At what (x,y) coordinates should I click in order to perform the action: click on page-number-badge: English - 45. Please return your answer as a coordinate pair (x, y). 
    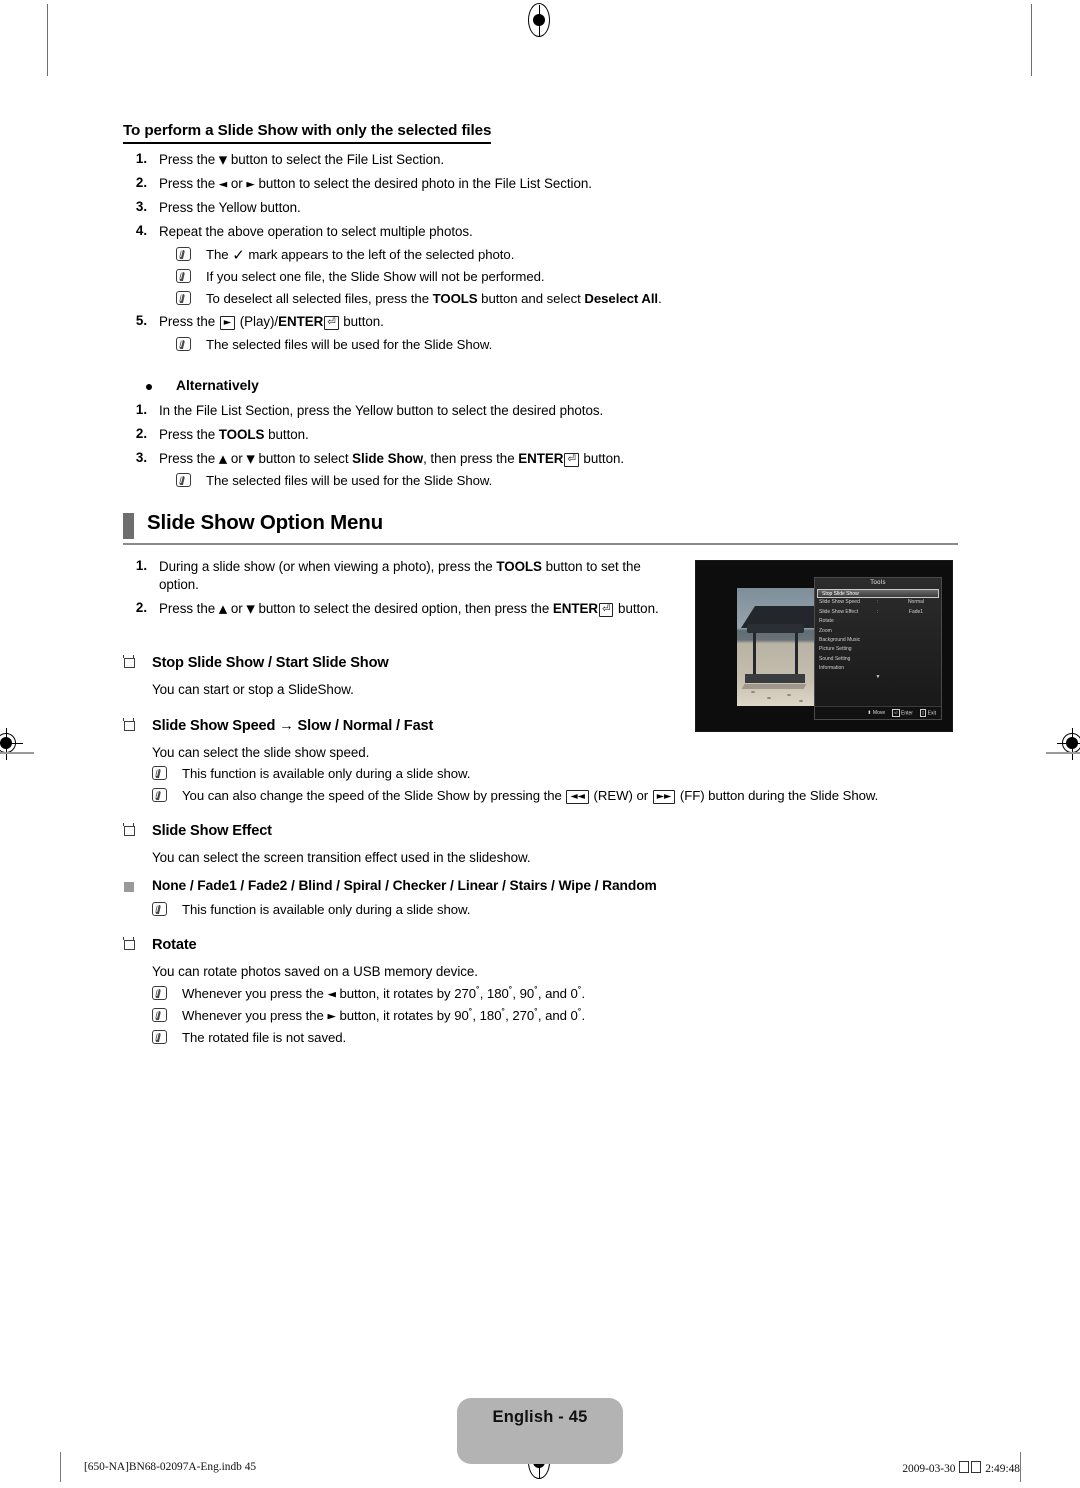
    Looking at the image, I should click on (540, 1431).